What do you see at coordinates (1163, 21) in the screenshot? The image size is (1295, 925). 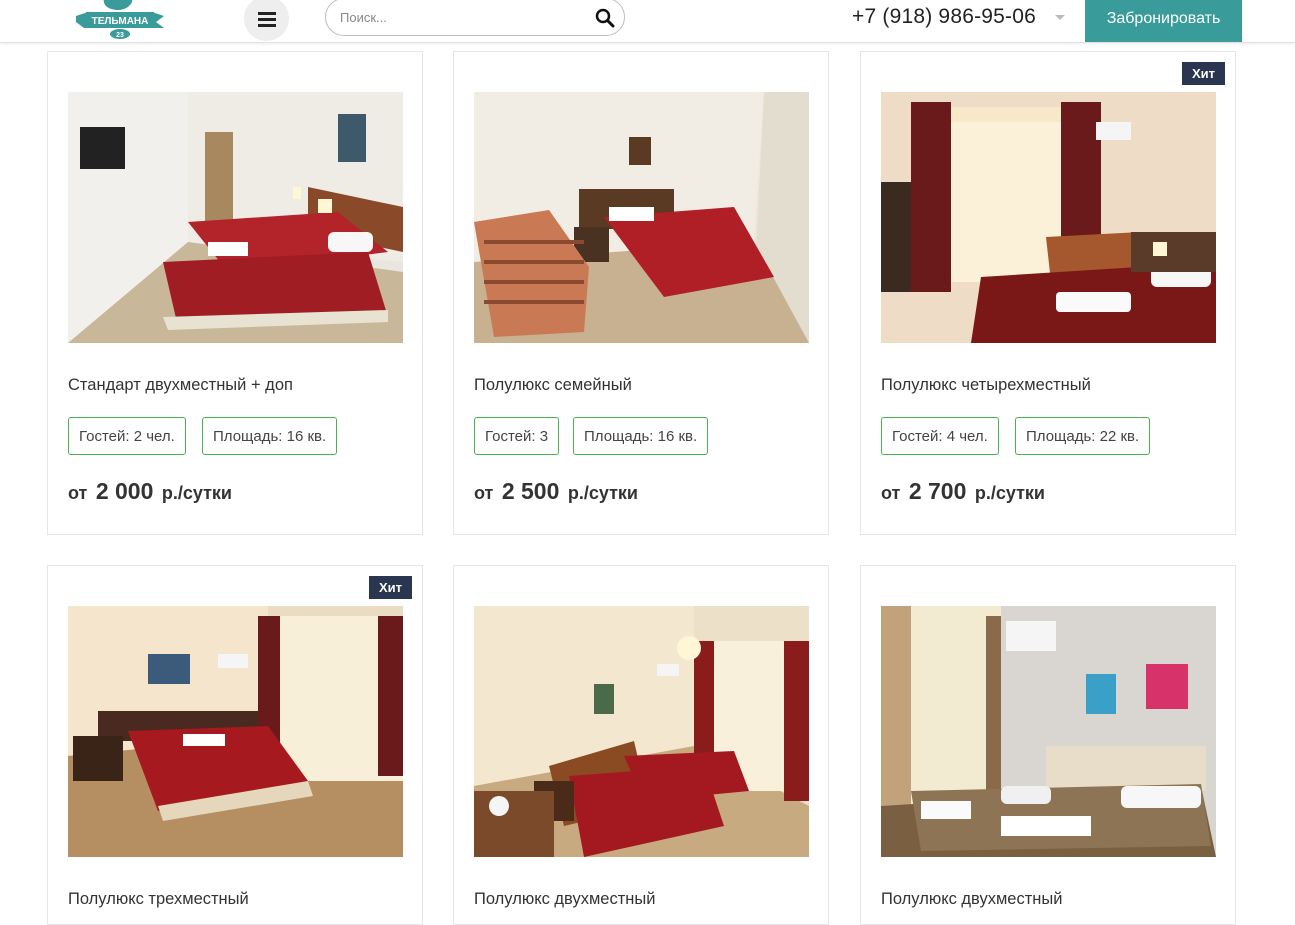 I see `book-button: Забронировать` at bounding box center [1163, 21].